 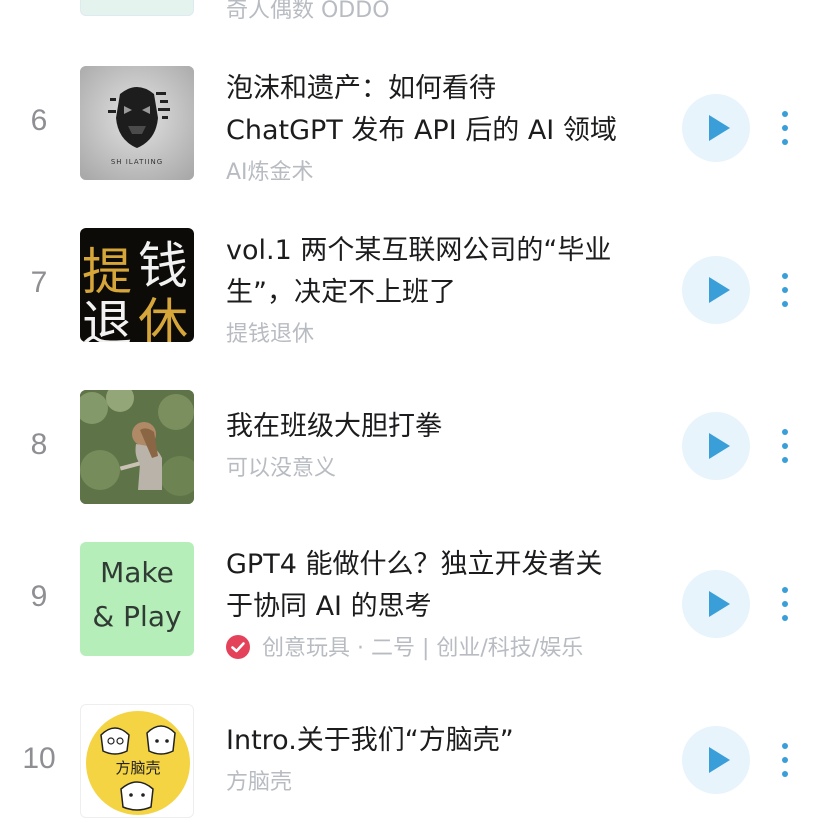 What do you see at coordinates (137, 594) in the screenshot?
I see `make-play-cover: Make & Play` at bounding box center [137, 594].